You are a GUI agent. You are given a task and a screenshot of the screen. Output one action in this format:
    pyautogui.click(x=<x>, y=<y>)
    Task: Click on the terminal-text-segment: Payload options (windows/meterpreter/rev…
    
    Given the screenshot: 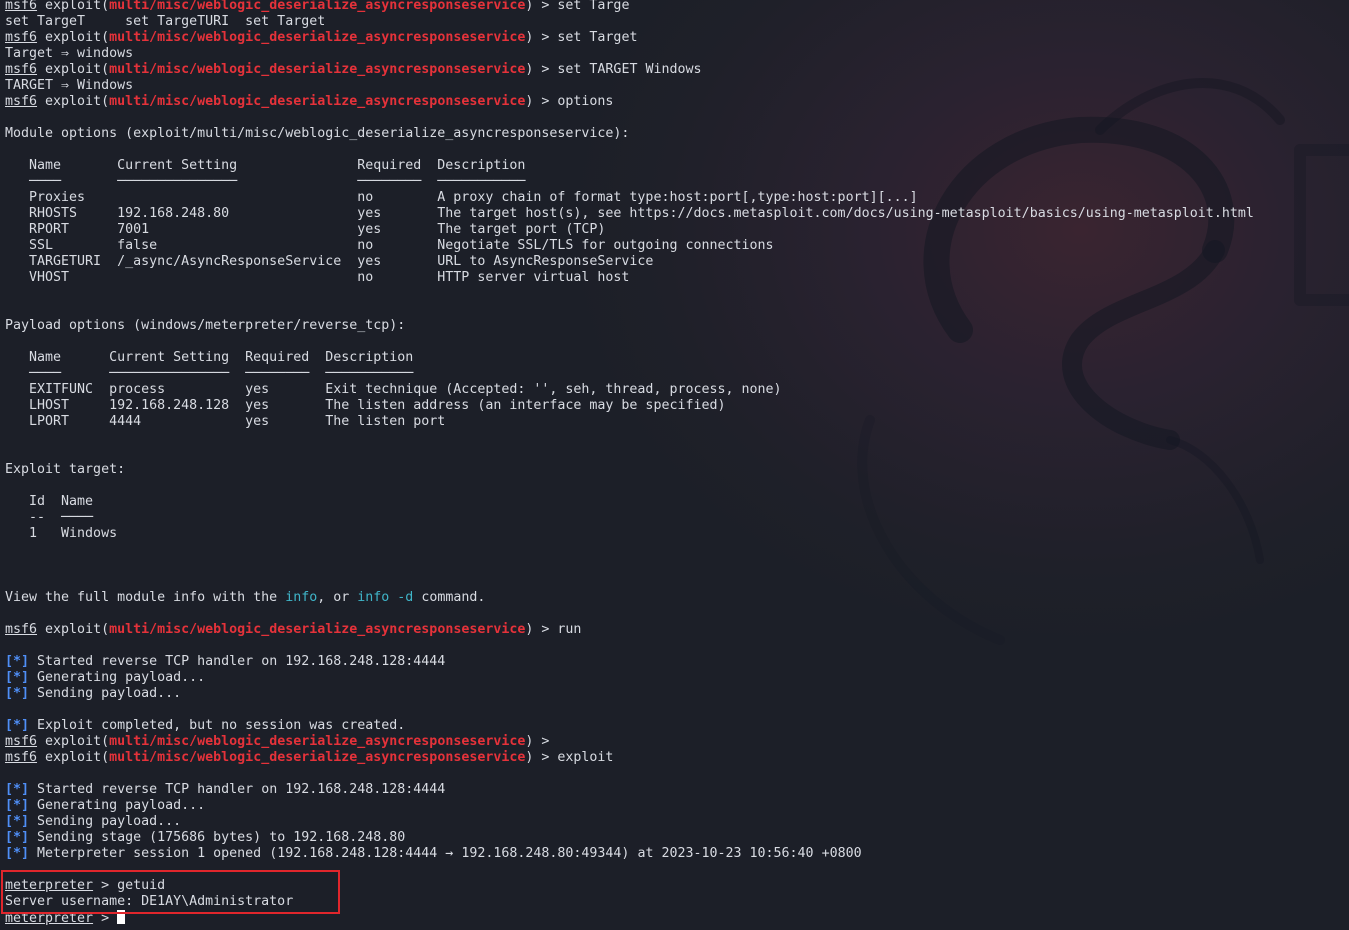 What is the action you would take?
    pyautogui.click(x=205, y=325)
    